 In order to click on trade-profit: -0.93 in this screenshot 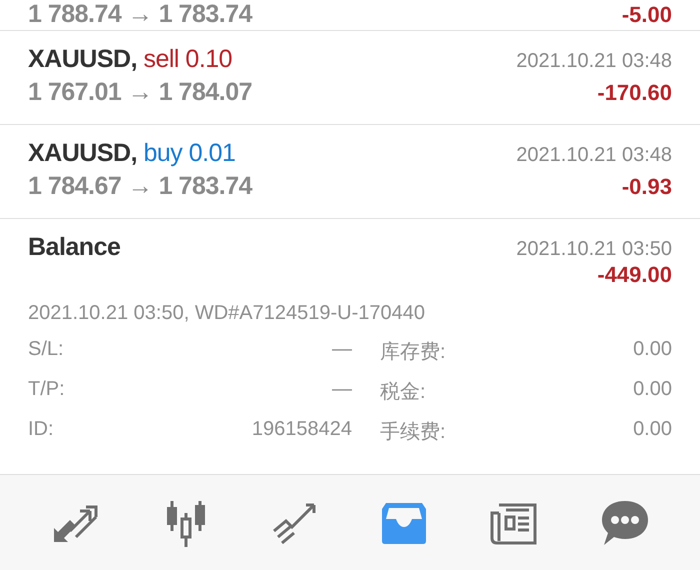, I will do `click(647, 187)`.